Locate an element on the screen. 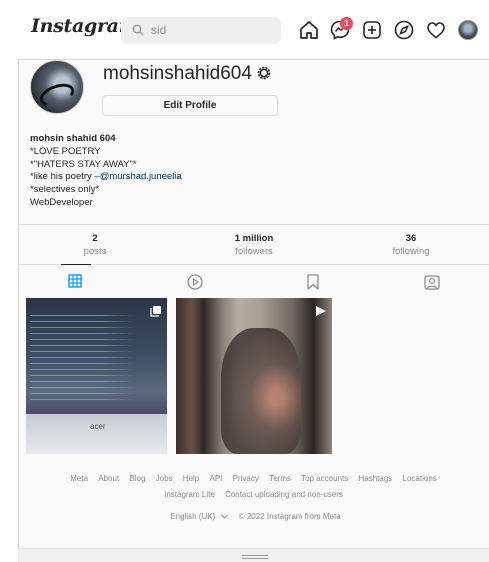 The height and width of the screenshot is (562, 489). bio-line: WebDeveloper is located at coordinates (61, 202).